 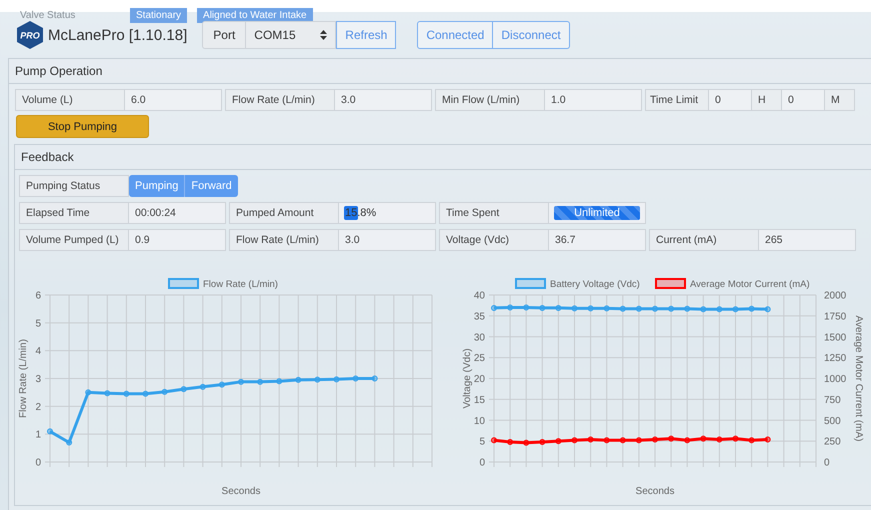 I want to click on field-label: Min Flow (L/min), so click(x=490, y=100).